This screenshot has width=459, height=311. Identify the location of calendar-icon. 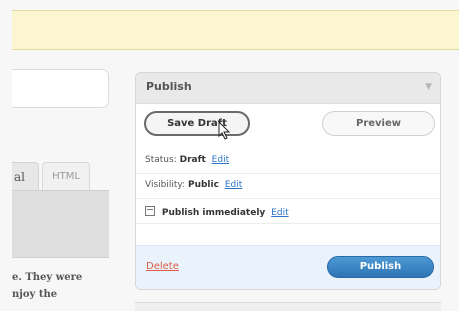
(150, 211).